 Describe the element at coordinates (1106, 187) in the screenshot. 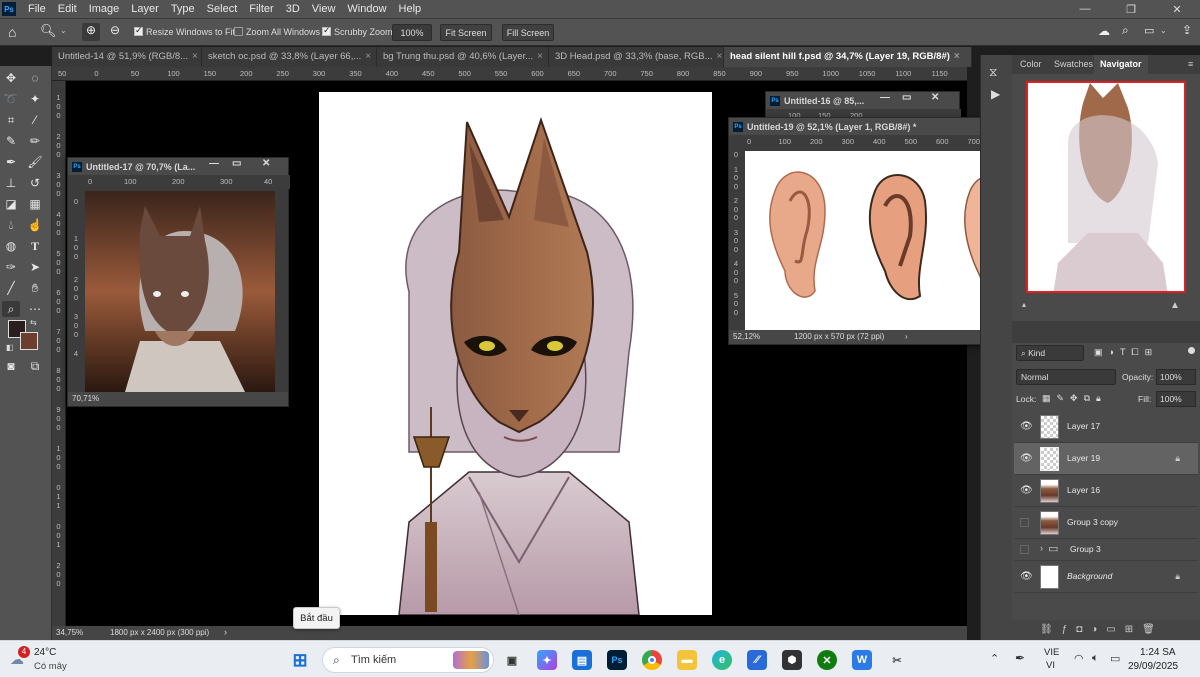

I see `navigator-preview` at that location.